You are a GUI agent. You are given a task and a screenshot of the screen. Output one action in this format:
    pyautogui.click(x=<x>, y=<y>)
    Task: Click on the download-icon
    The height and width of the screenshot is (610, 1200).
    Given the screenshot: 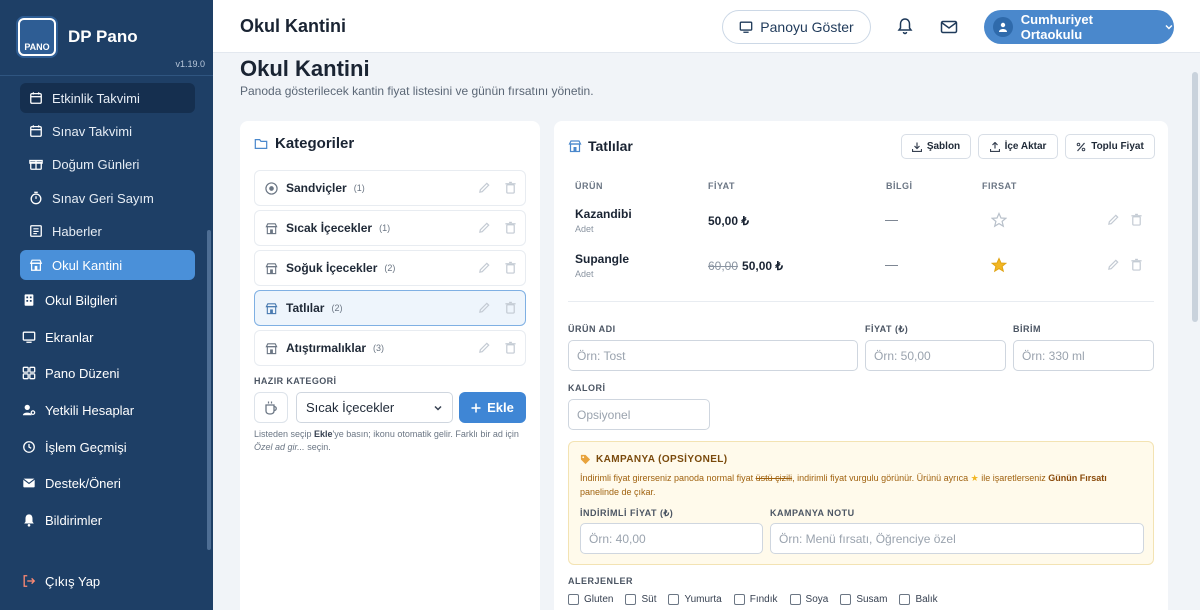 What is the action you would take?
    pyautogui.click(x=916, y=147)
    